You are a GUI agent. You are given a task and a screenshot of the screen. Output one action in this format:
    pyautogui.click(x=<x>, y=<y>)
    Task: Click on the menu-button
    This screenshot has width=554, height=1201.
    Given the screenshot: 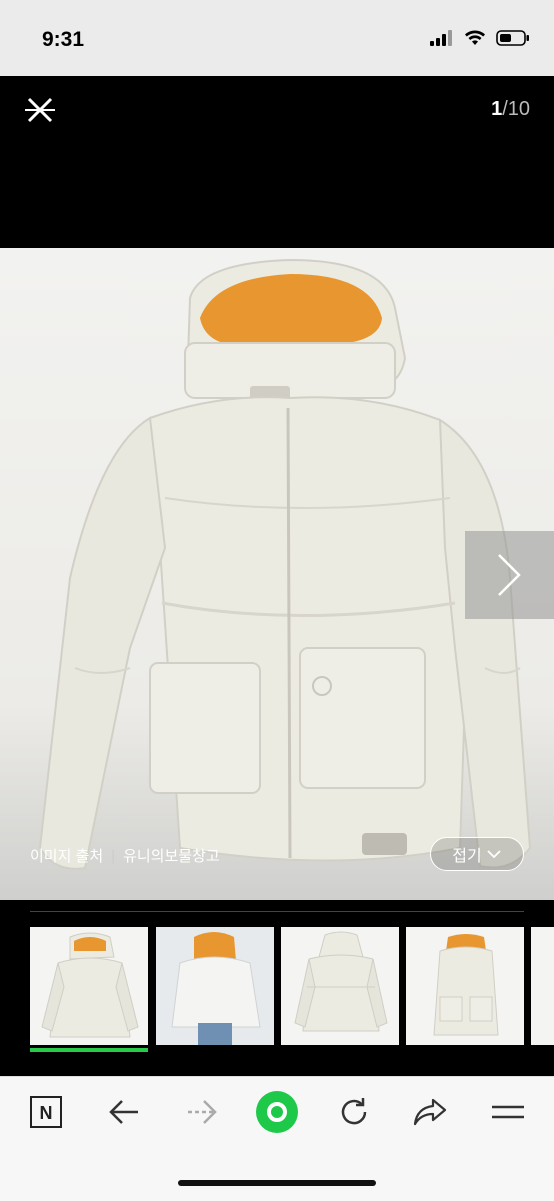 What is the action you would take?
    pyautogui.click(x=508, y=1112)
    